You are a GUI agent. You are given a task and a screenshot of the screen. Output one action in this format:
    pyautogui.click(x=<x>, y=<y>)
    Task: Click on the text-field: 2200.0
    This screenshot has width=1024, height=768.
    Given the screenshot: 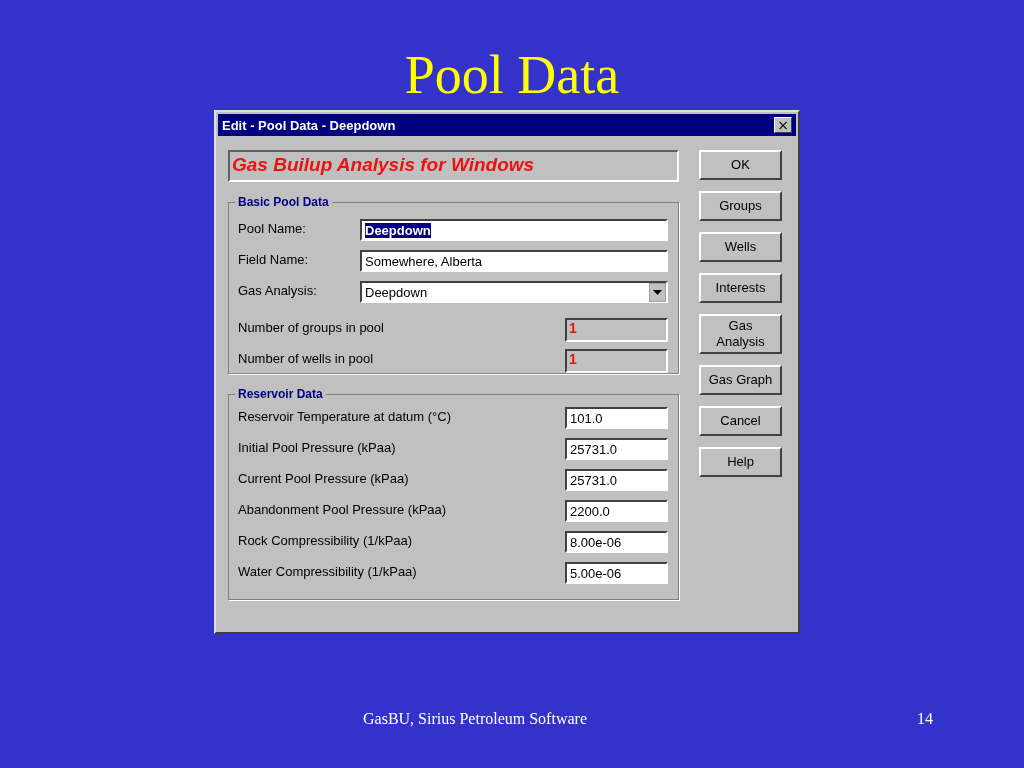 What is the action you would take?
    pyautogui.click(x=616, y=511)
    